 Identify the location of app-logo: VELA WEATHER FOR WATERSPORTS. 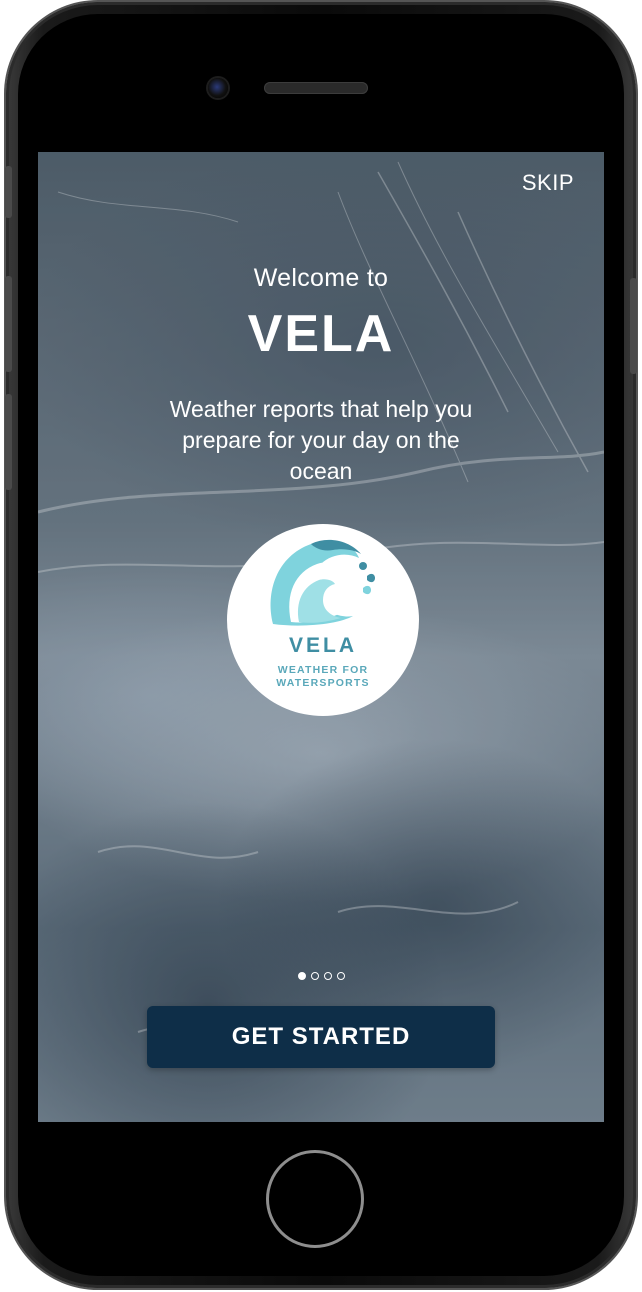
(323, 620).